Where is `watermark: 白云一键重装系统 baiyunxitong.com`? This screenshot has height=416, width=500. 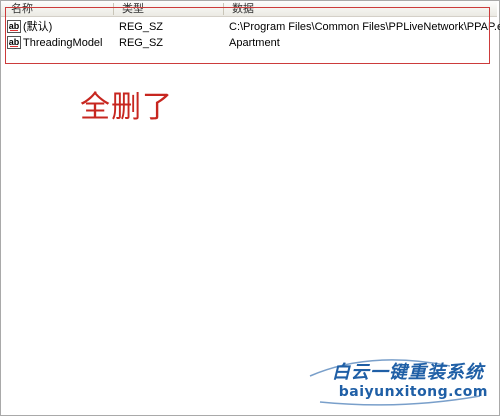
watermark: 白云一键重装系统 baiyunxitong.com is located at coordinates (385, 382).